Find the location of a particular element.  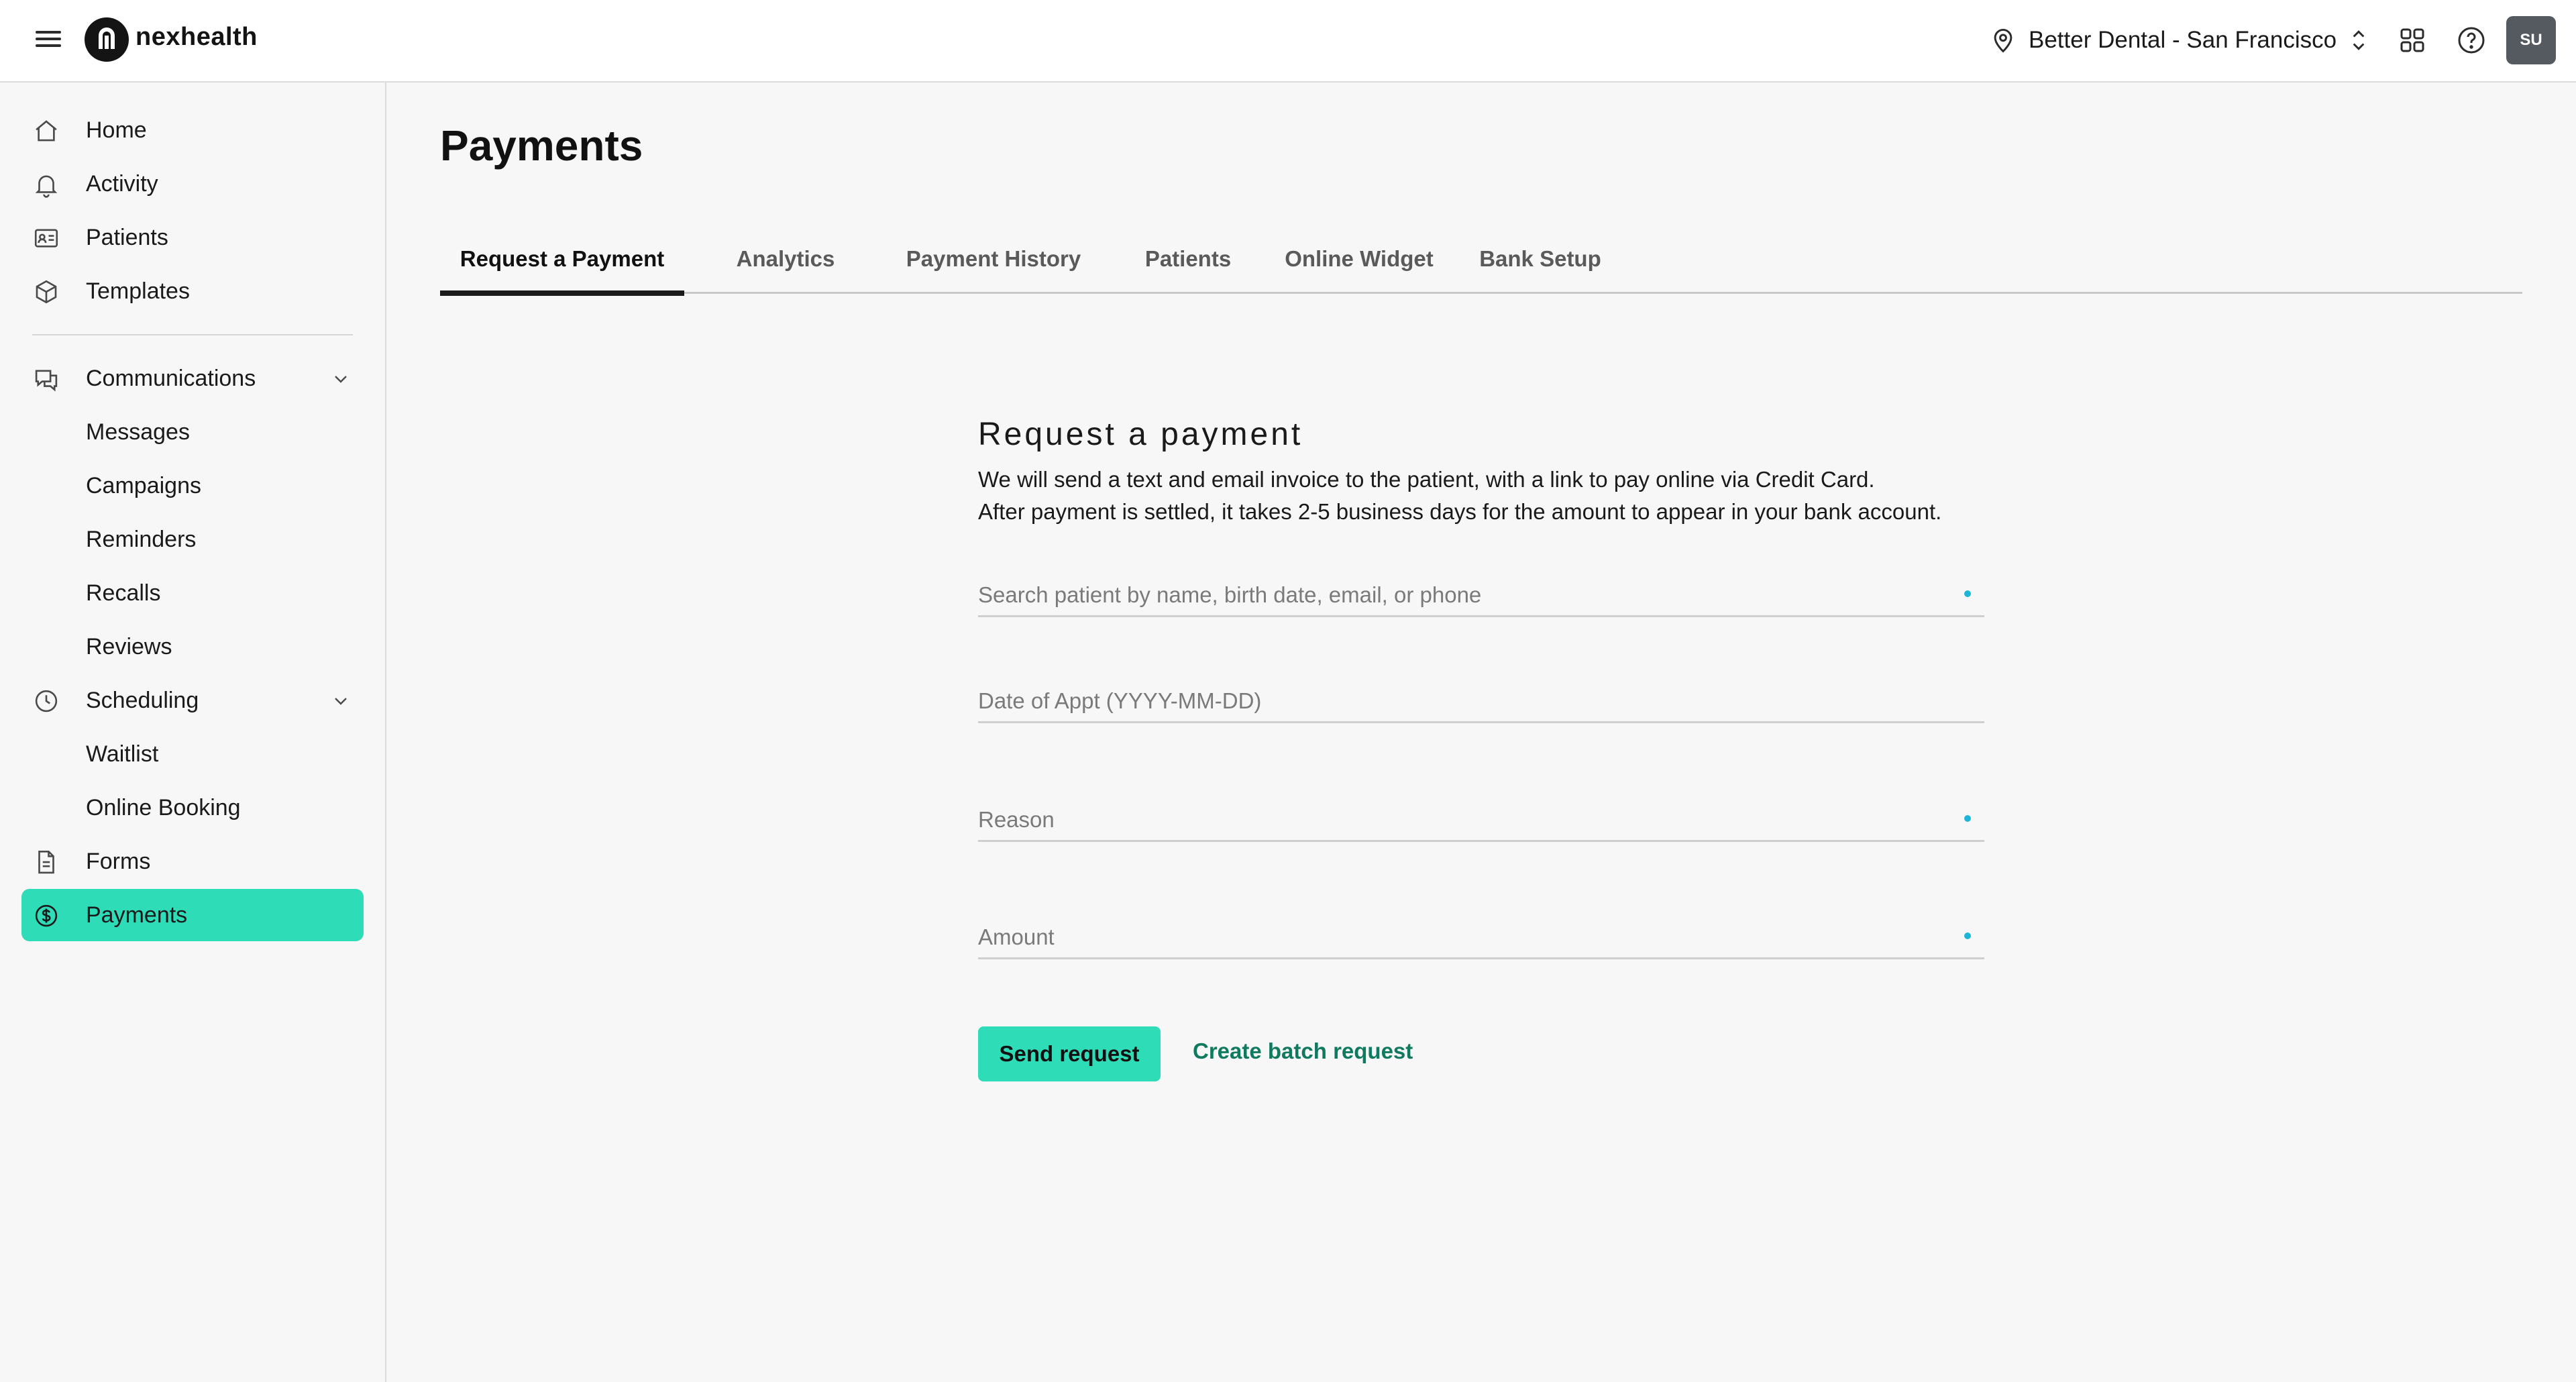

amount-field is located at coordinates (1481, 935).